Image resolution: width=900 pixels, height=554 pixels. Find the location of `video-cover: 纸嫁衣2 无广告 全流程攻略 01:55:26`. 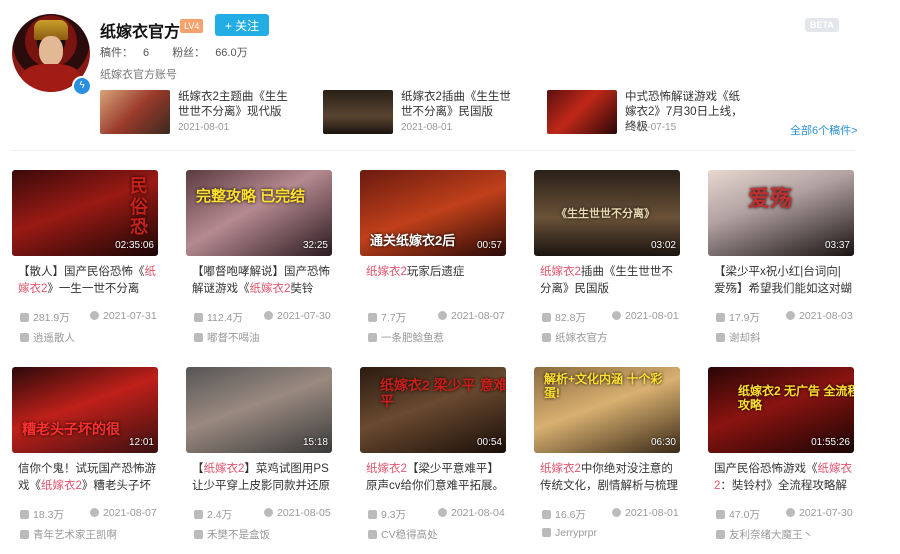

video-cover: 纸嫁衣2 无广告 全流程攻略 01:55:26 is located at coordinates (781, 410).